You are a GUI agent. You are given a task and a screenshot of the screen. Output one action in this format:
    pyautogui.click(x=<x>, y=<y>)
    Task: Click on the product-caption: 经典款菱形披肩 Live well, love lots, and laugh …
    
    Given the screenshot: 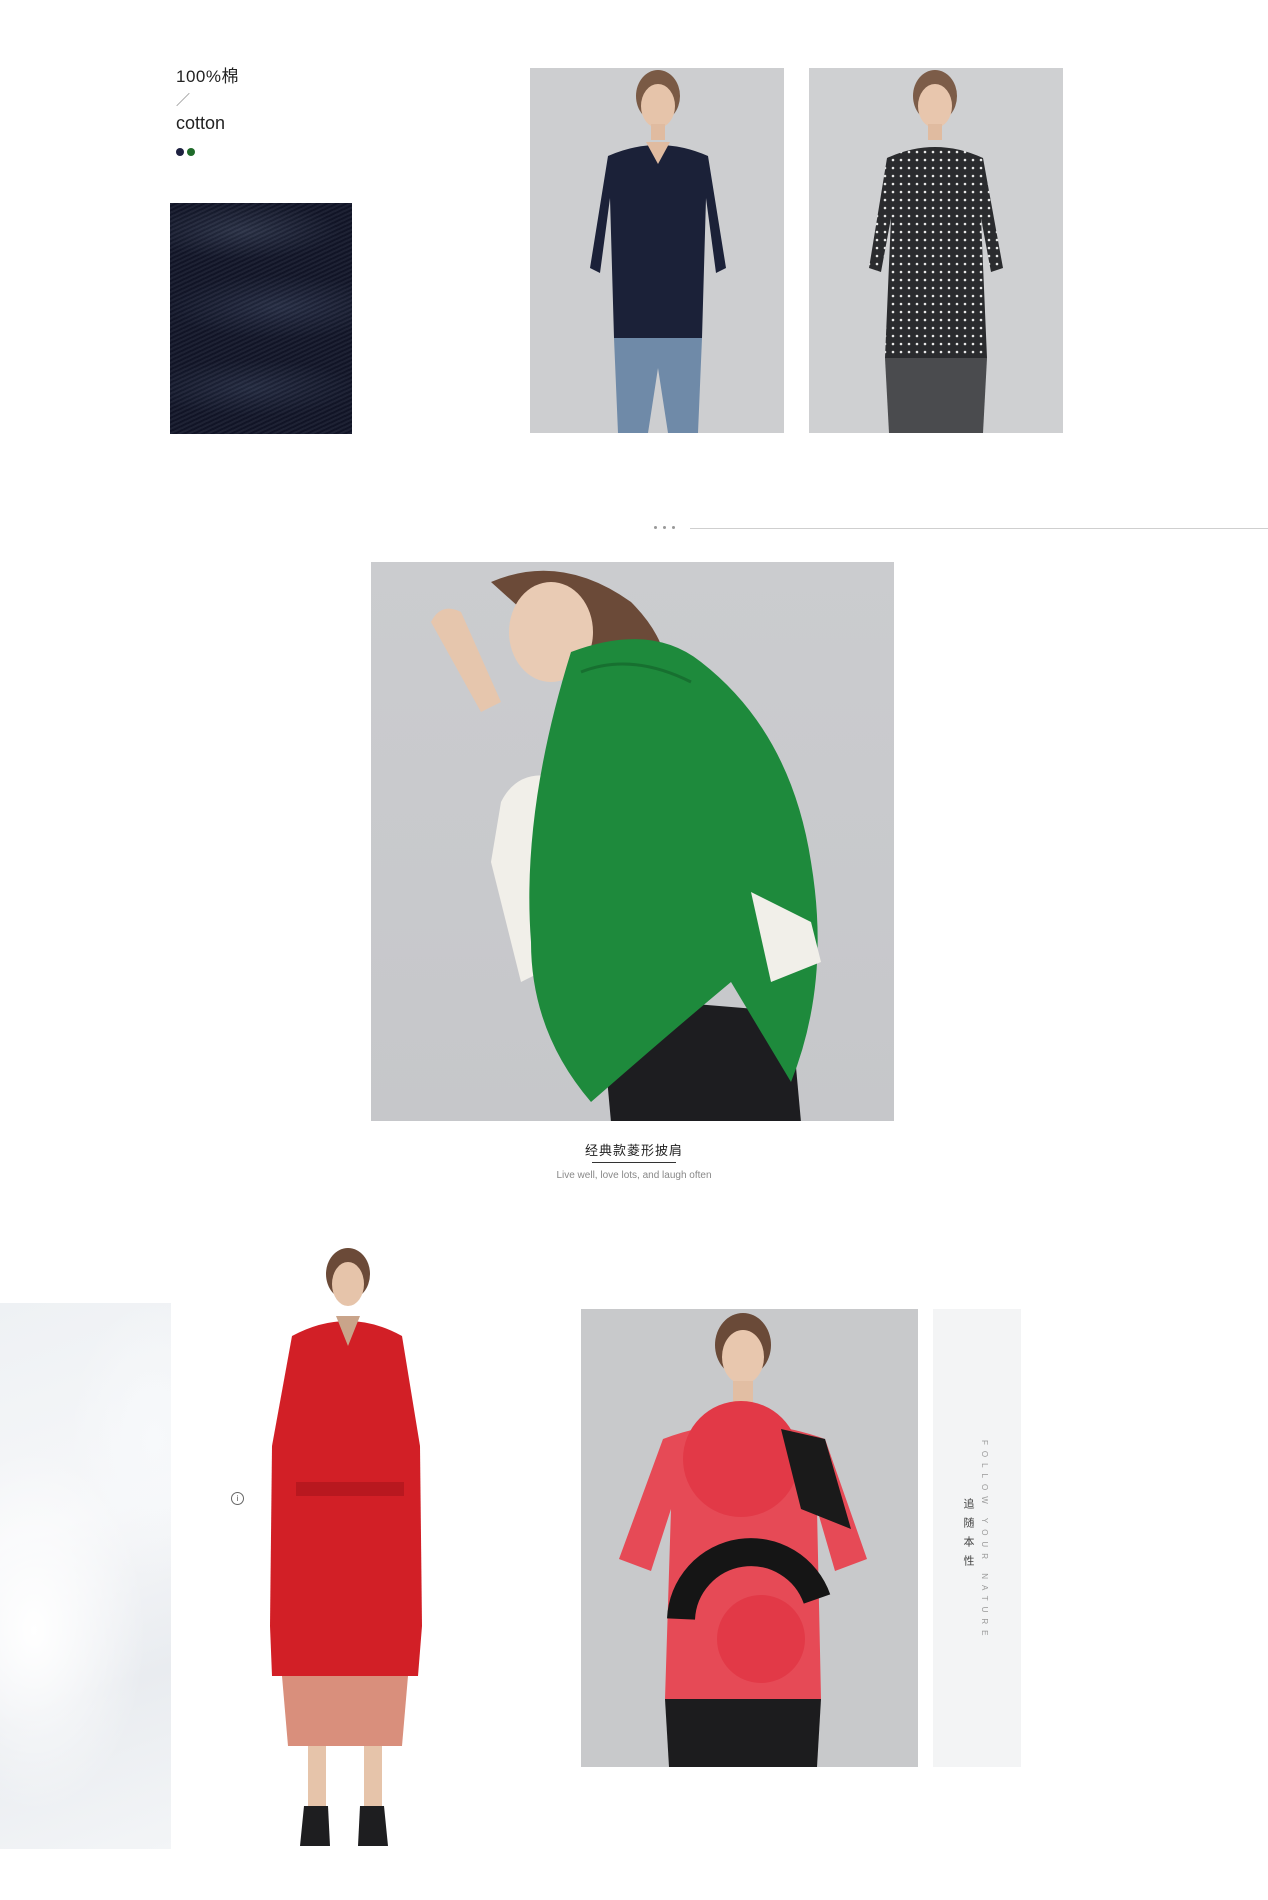 What is the action you would take?
    pyautogui.click(x=634, y=1162)
    